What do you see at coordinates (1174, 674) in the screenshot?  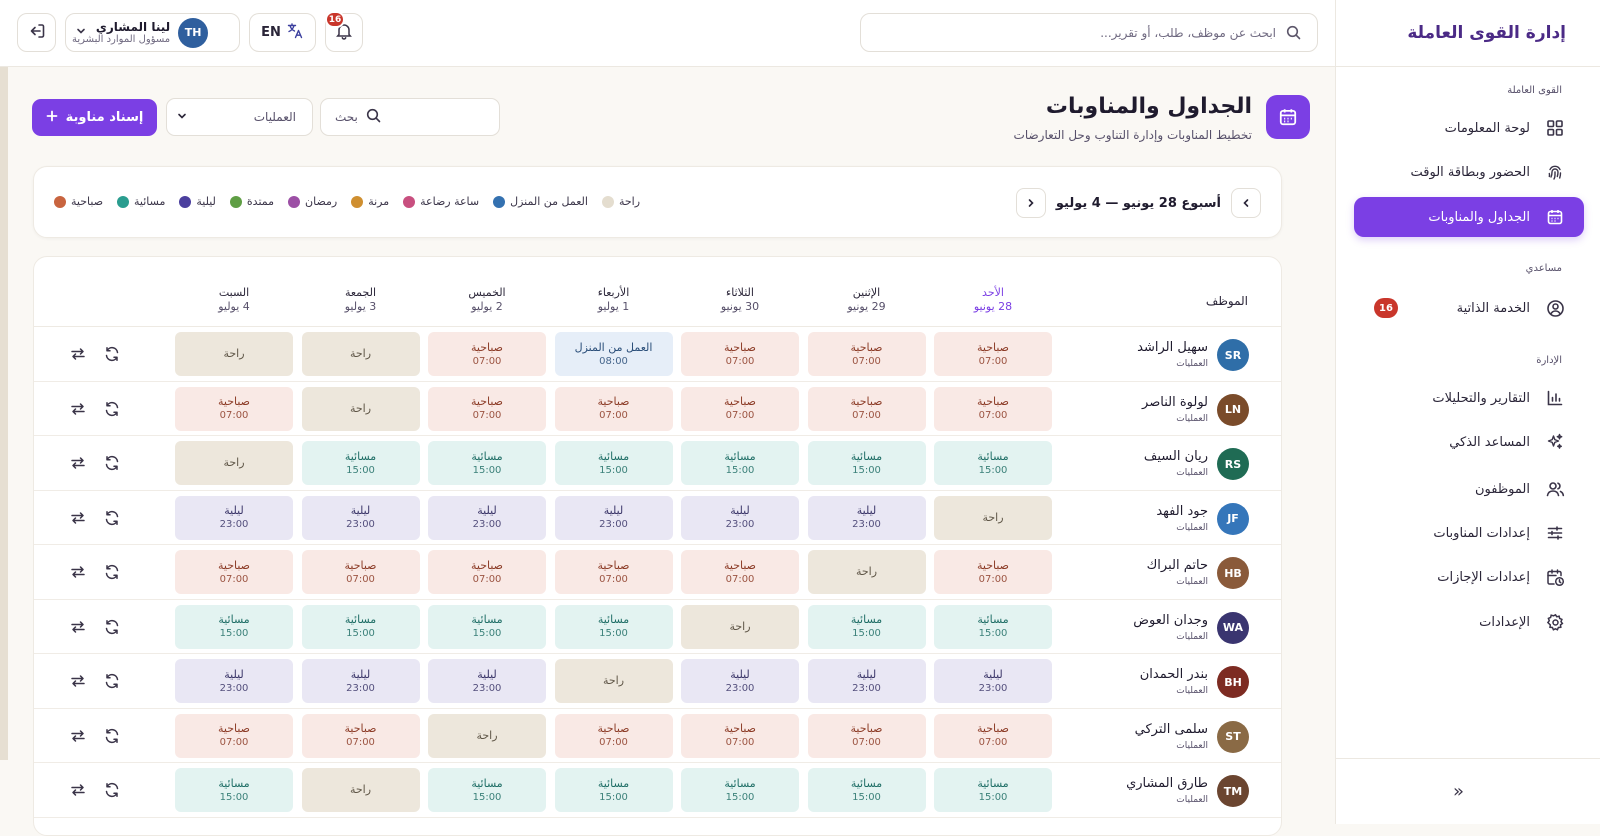 I see `employee-name: بندر الحمدان` at bounding box center [1174, 674].